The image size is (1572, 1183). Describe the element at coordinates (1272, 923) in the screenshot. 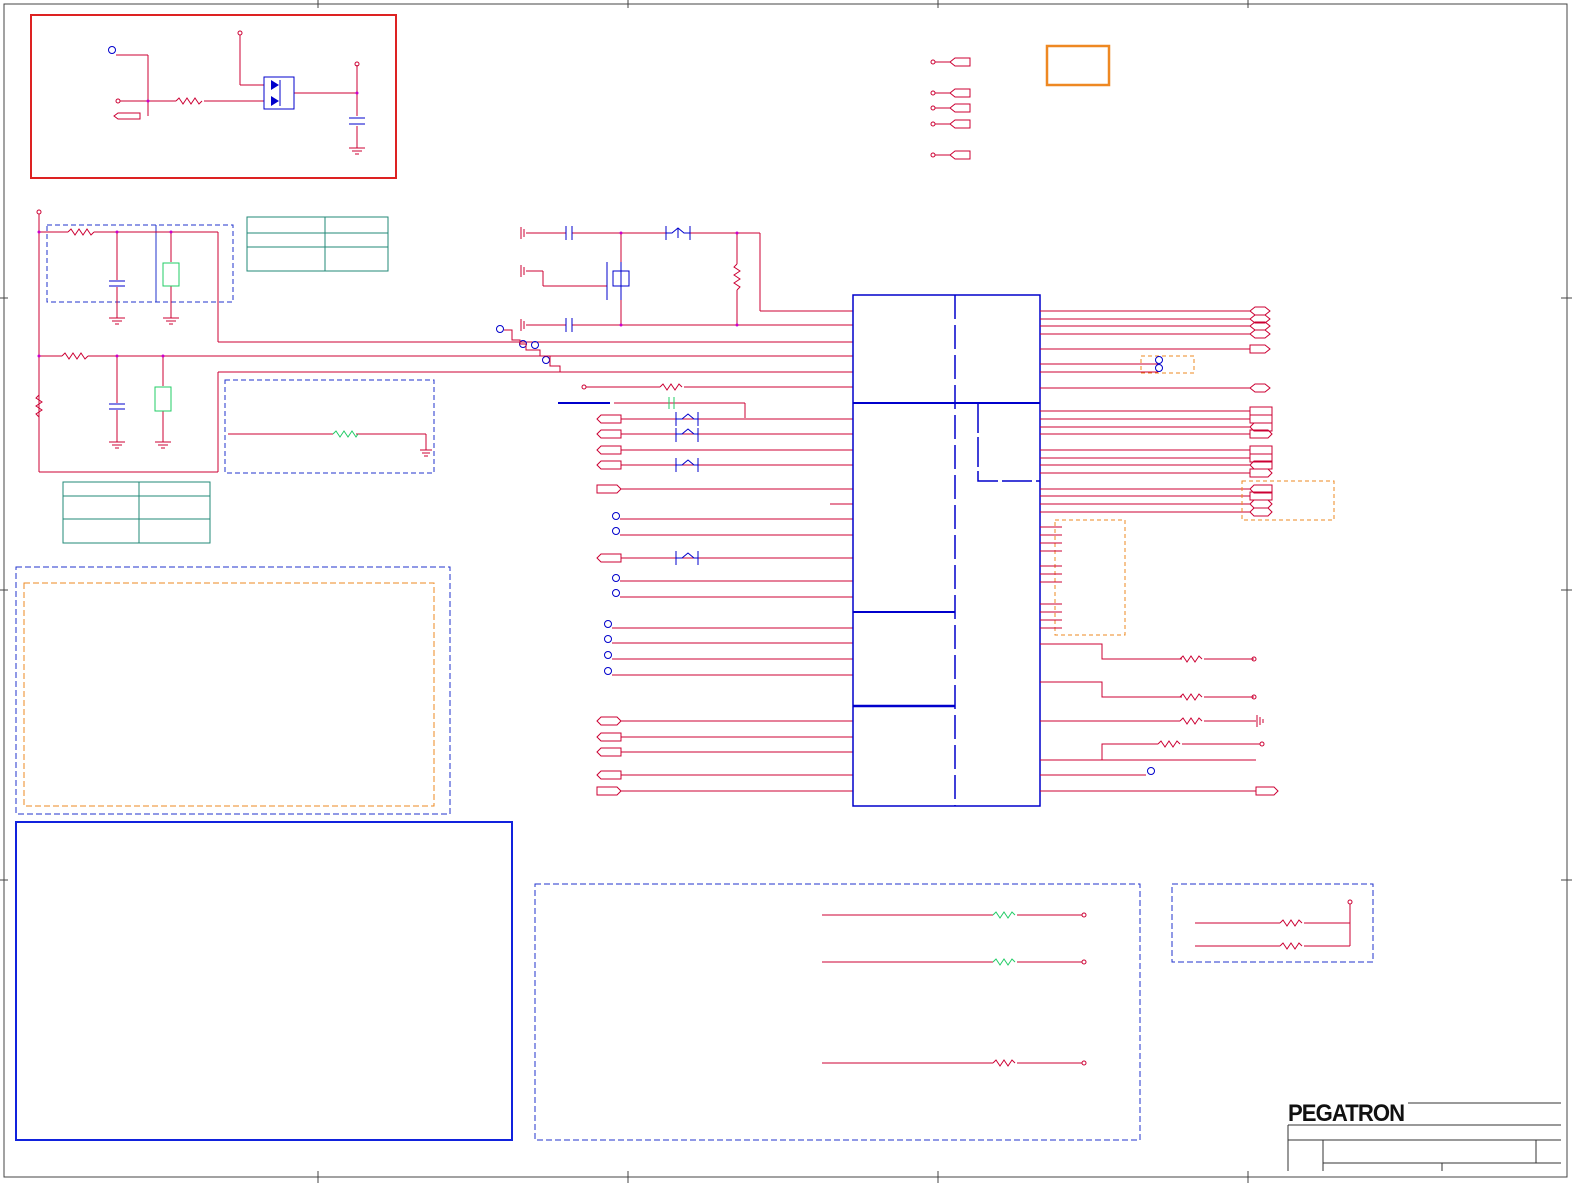

I see `pullup-block` at that location.